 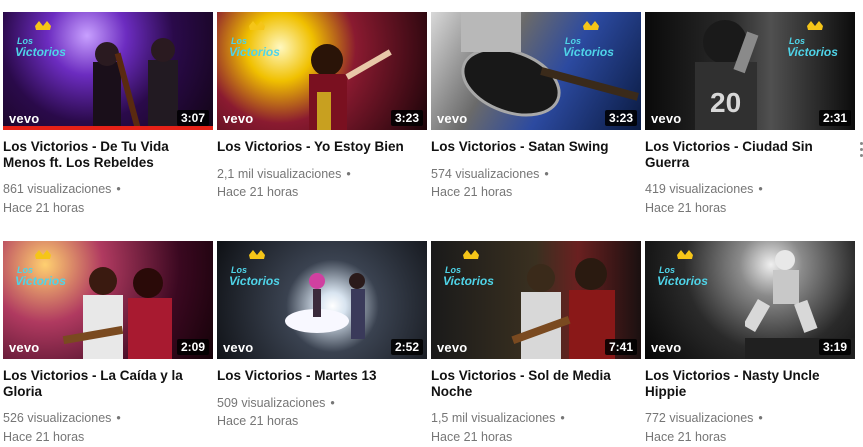 What do you see at coordinates (498, 418) in the screenshot?
I see `video-views: 1,5 mil visualizaciones •` at bounding box center [498, 418].